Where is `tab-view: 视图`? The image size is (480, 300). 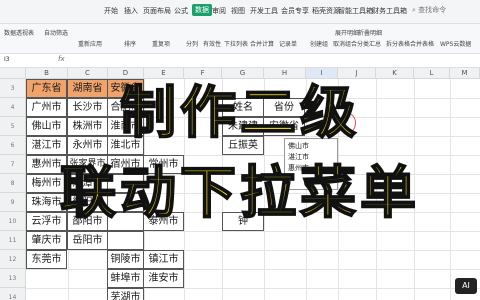 tab-view: 视图 is located at coordinates (238, 11).